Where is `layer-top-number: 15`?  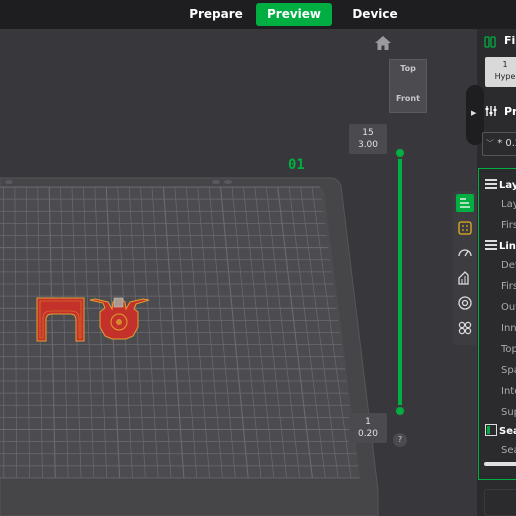
layer-top-number: 15 is located at coordinates (368, 133).